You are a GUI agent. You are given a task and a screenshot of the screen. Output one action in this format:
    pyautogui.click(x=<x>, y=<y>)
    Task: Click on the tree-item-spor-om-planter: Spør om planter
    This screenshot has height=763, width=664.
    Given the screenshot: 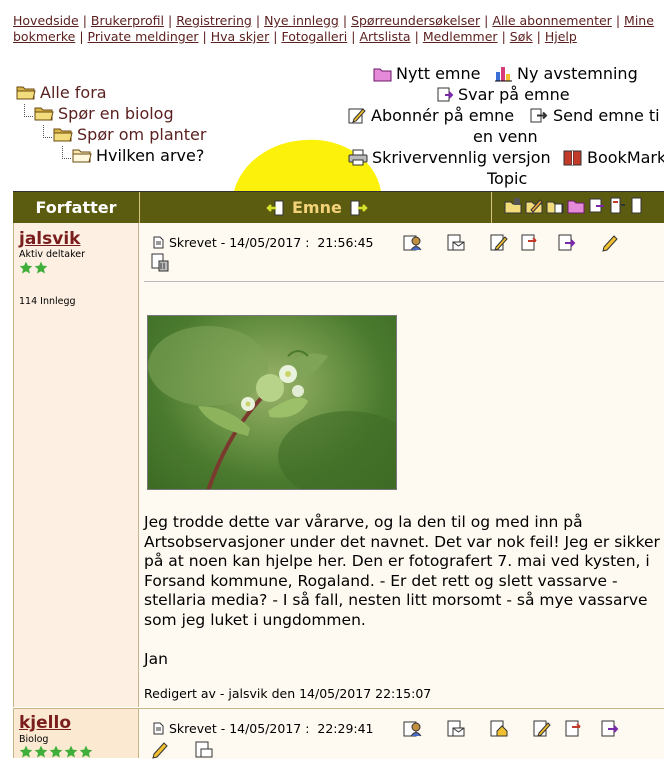 What is the action you would take?
    pyautogui.click(x=129, y=135)
    